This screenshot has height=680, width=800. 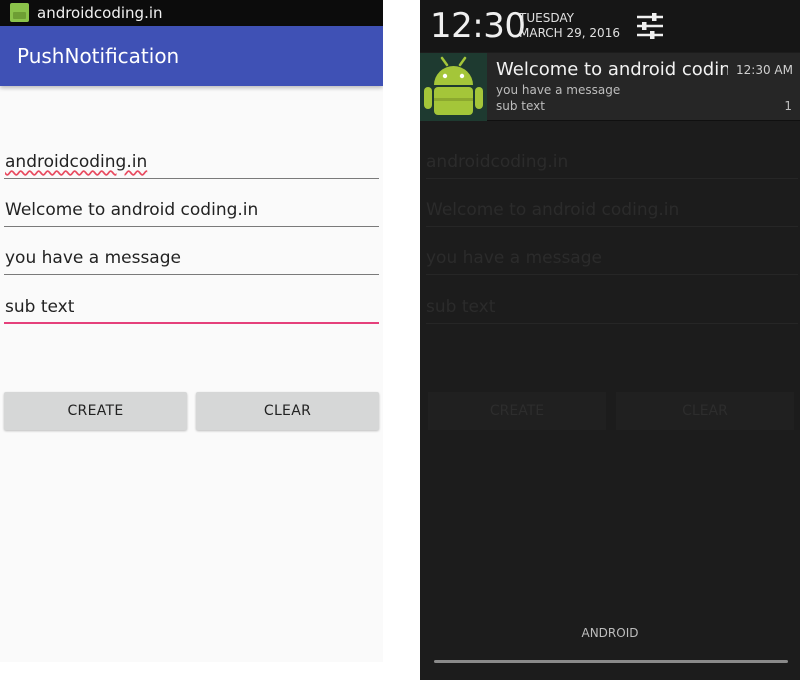 I want to click on date-full: MARCH 29, 2016, so click(x=569, y=33).